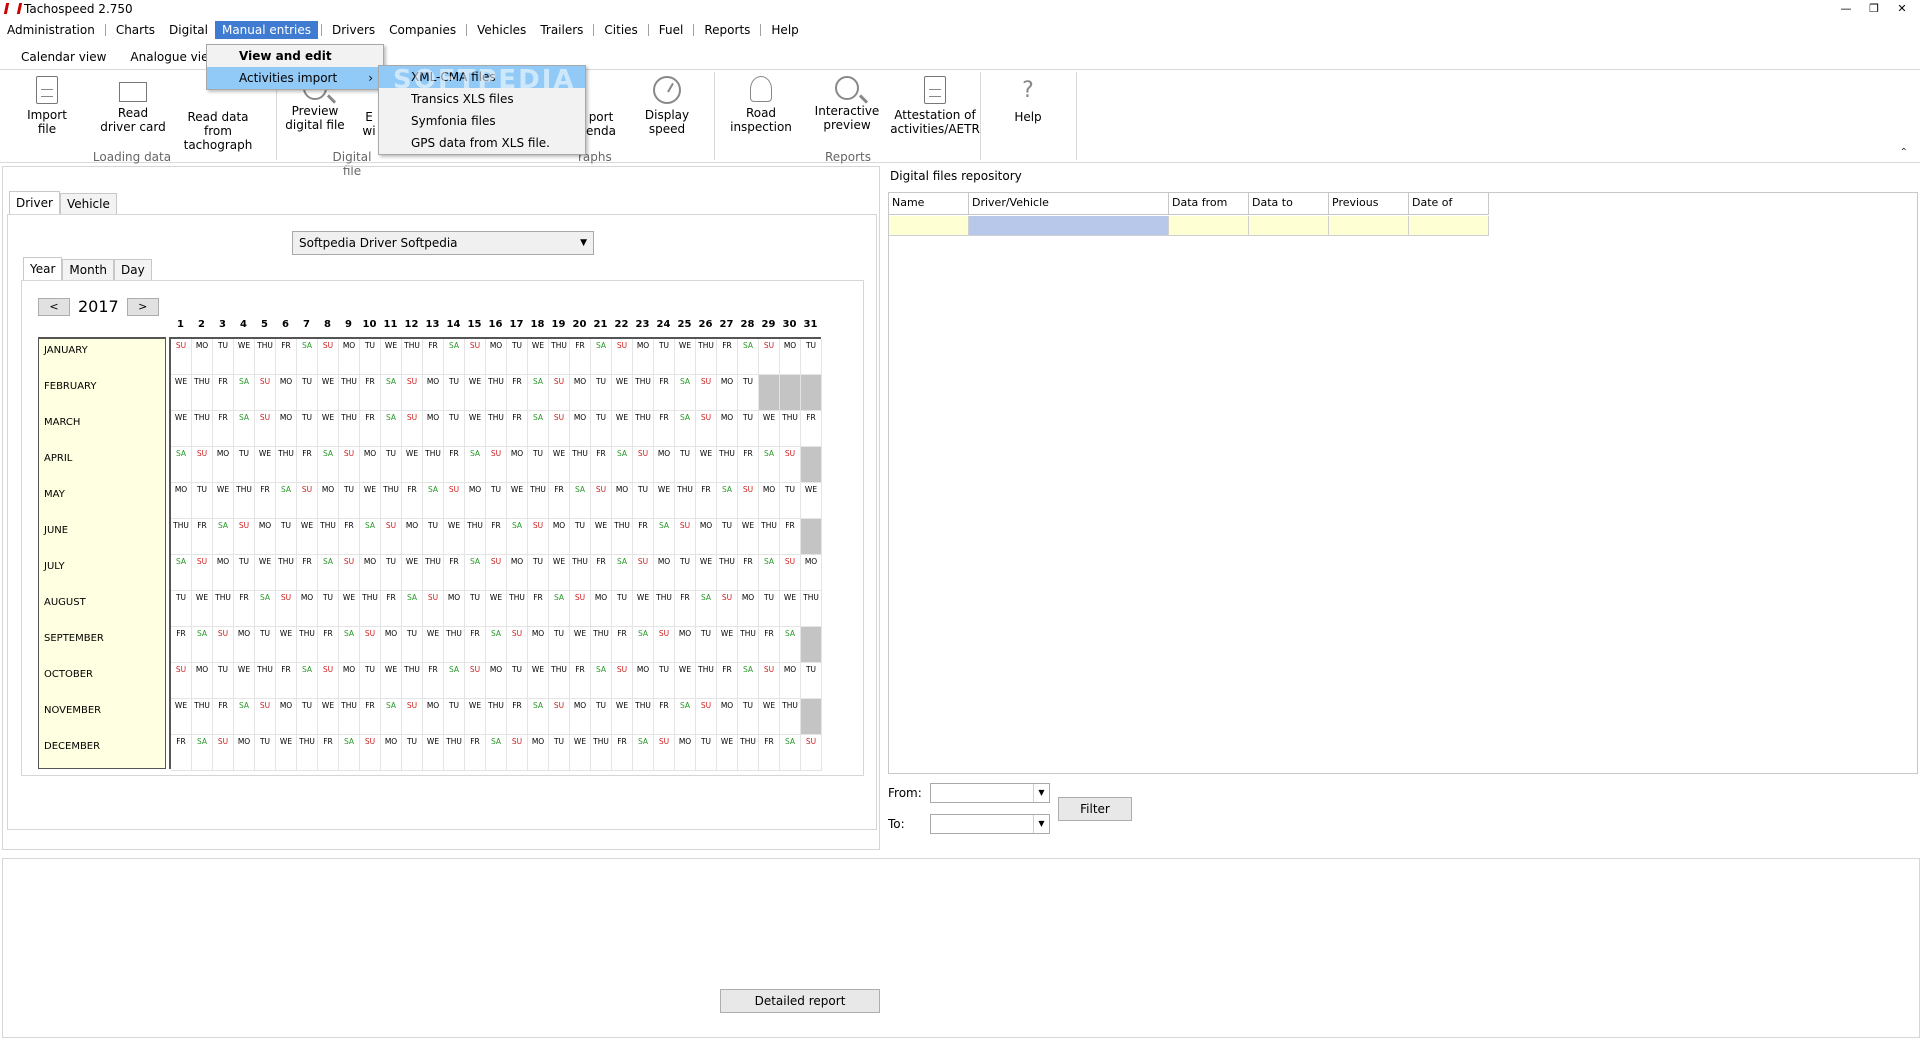  What do you see at coordinates (1904, 152) in the screenshot?
I see `ribbon-collapse-icon: ⌃` at bounding box center [1904, 152].